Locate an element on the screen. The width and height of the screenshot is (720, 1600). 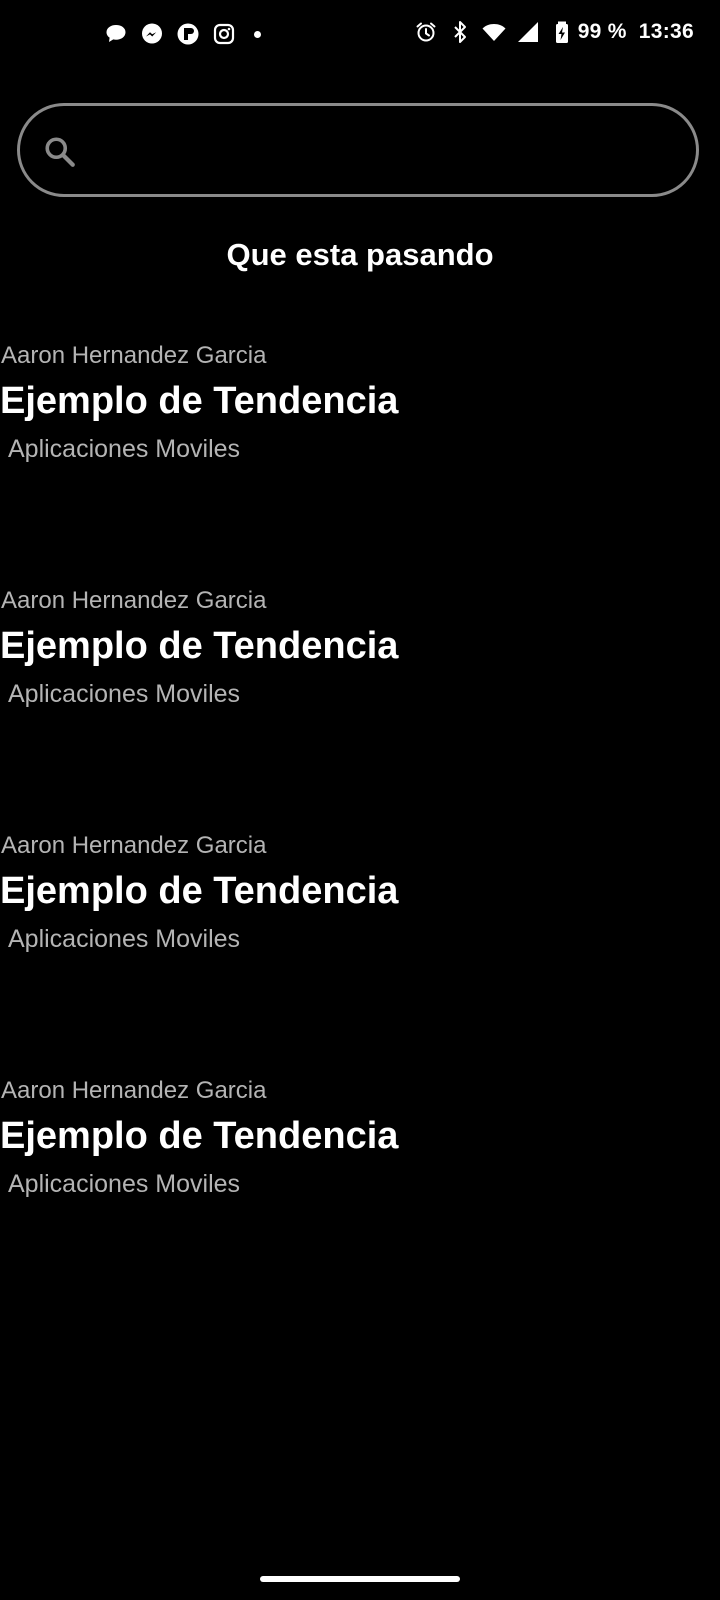
chat-bubble-icon is located at coordinates (116, 34).